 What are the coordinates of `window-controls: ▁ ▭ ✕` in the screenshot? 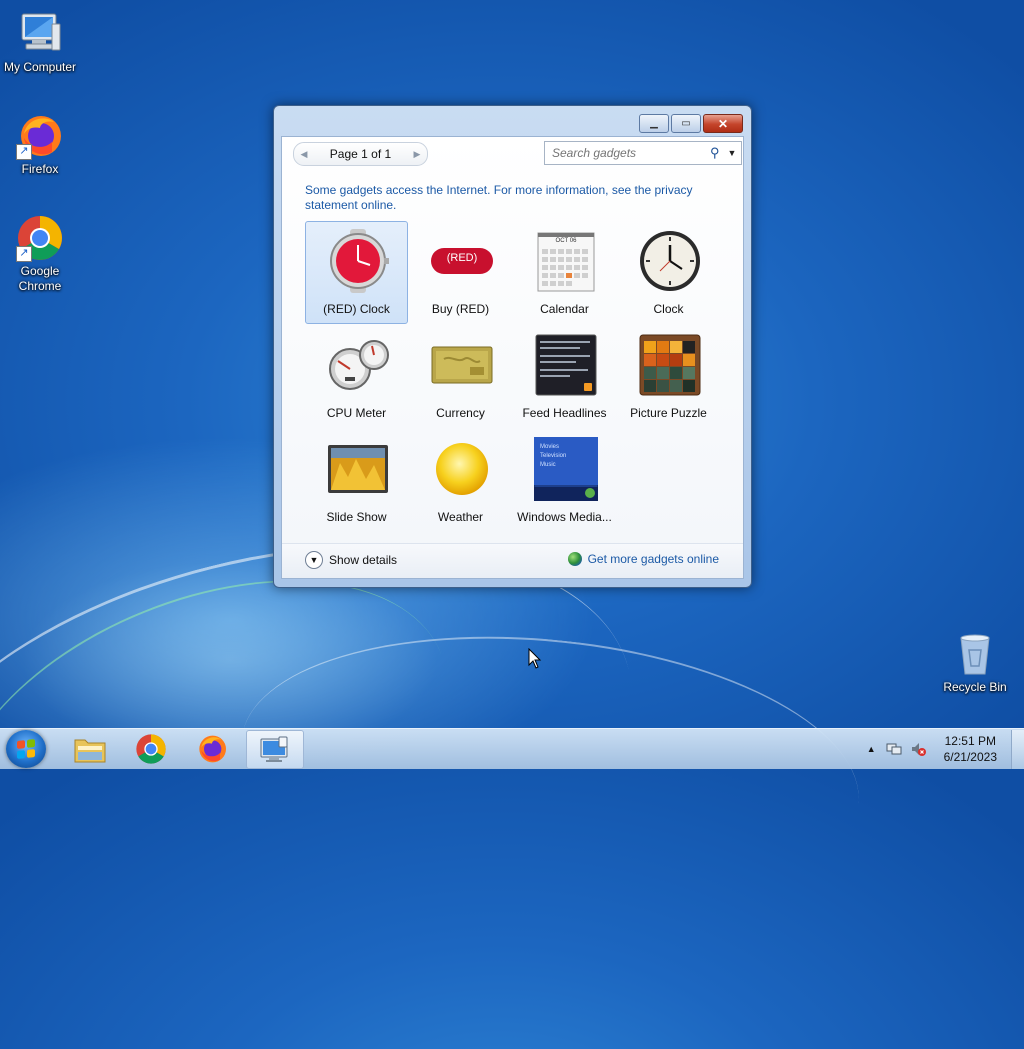 It's located at (691, 123).